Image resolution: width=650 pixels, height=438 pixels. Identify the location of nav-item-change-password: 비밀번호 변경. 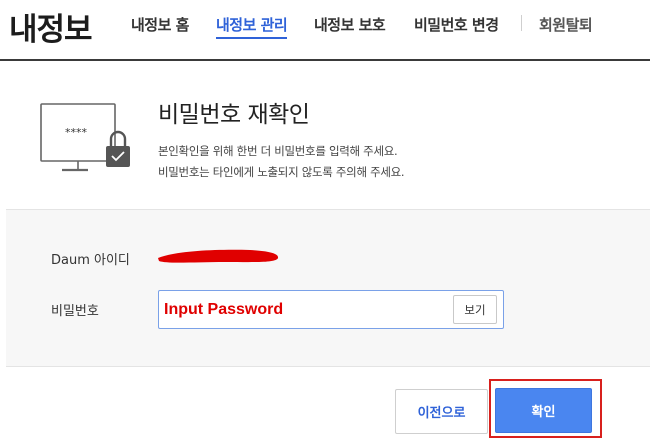
(456, 24).